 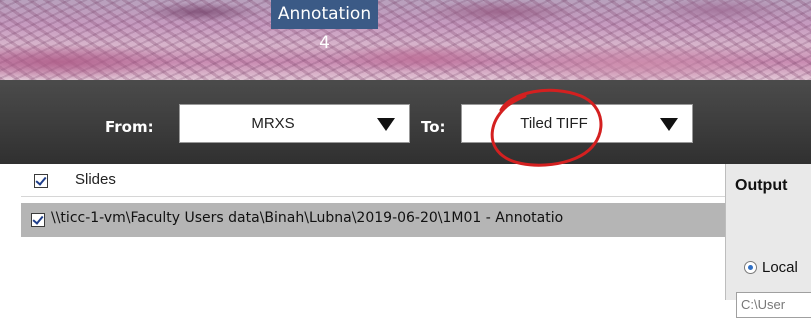 I want to click on slides-header: Slides, so click(x=373, y=182).